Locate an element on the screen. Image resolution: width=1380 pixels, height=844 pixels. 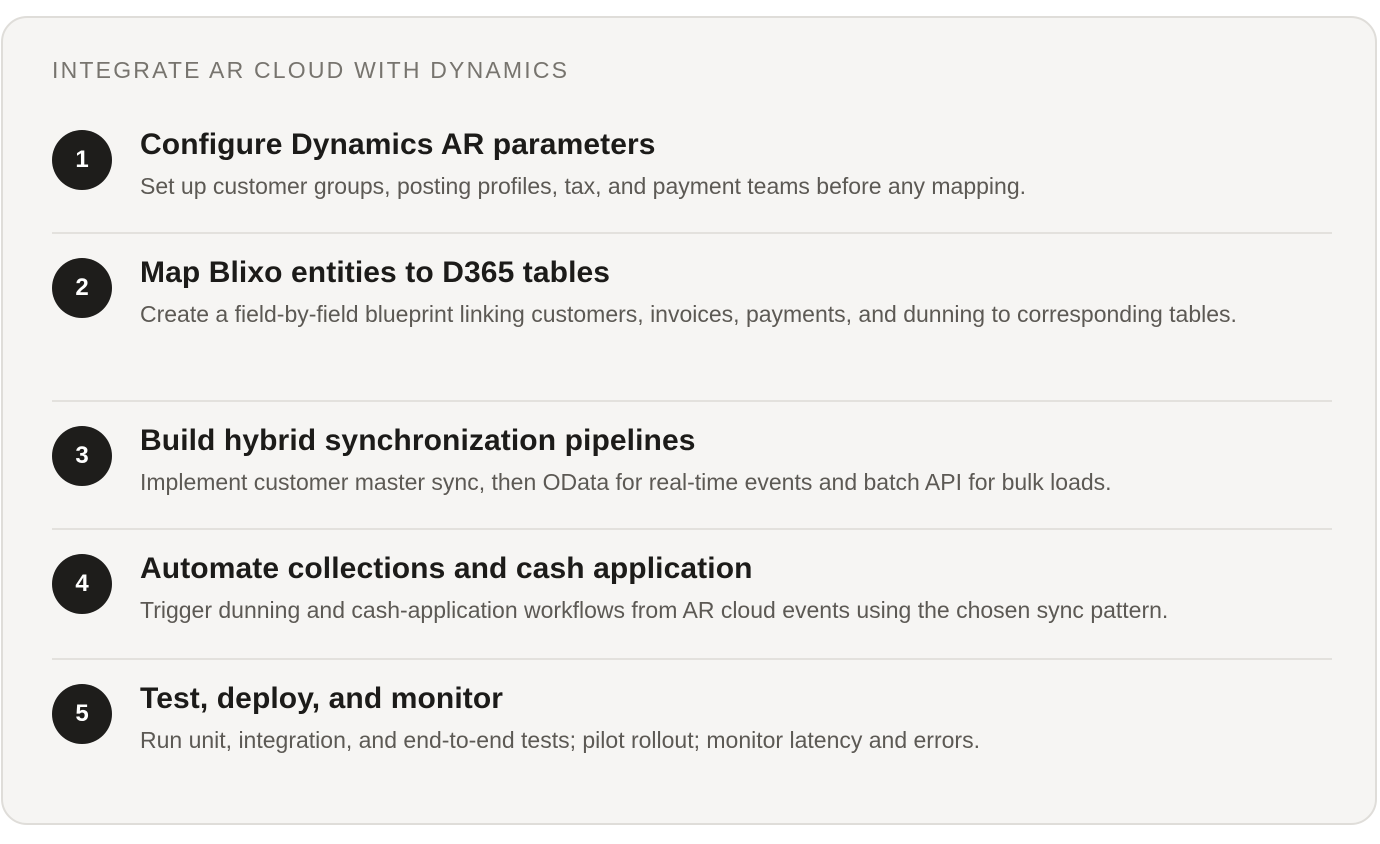
step-title: Build hybrid synchronization pipelines is located at coordinates (418, 440).